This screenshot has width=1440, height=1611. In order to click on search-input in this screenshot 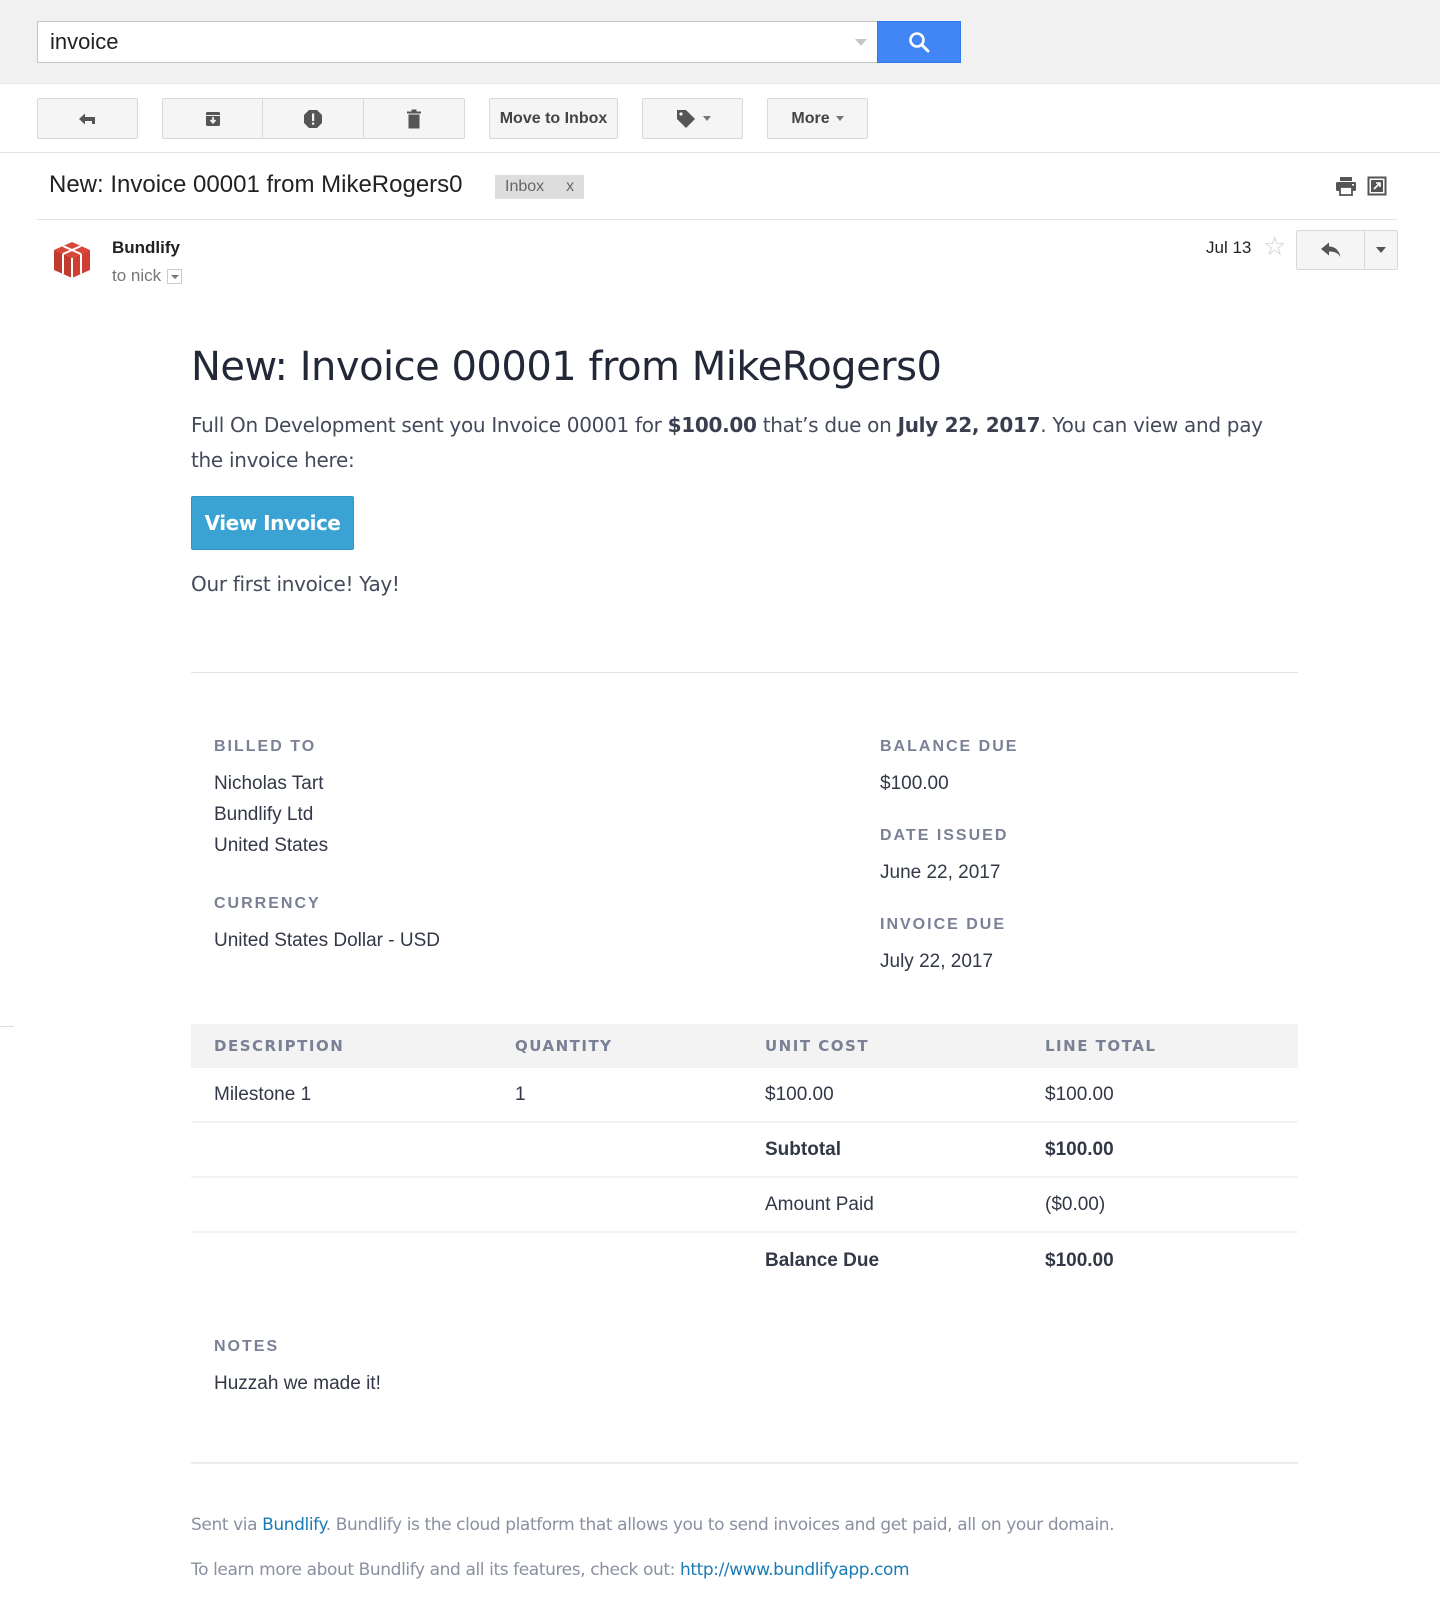, I will do `click(440, 42)`.